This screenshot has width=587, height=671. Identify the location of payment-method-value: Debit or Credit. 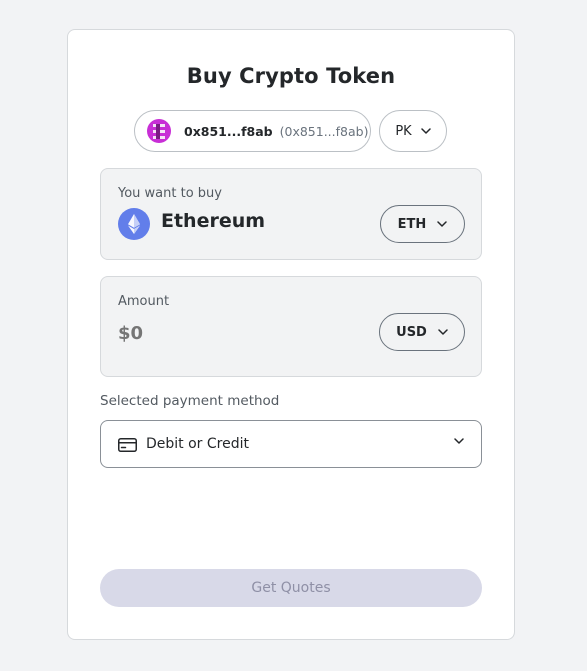
(197, 444).